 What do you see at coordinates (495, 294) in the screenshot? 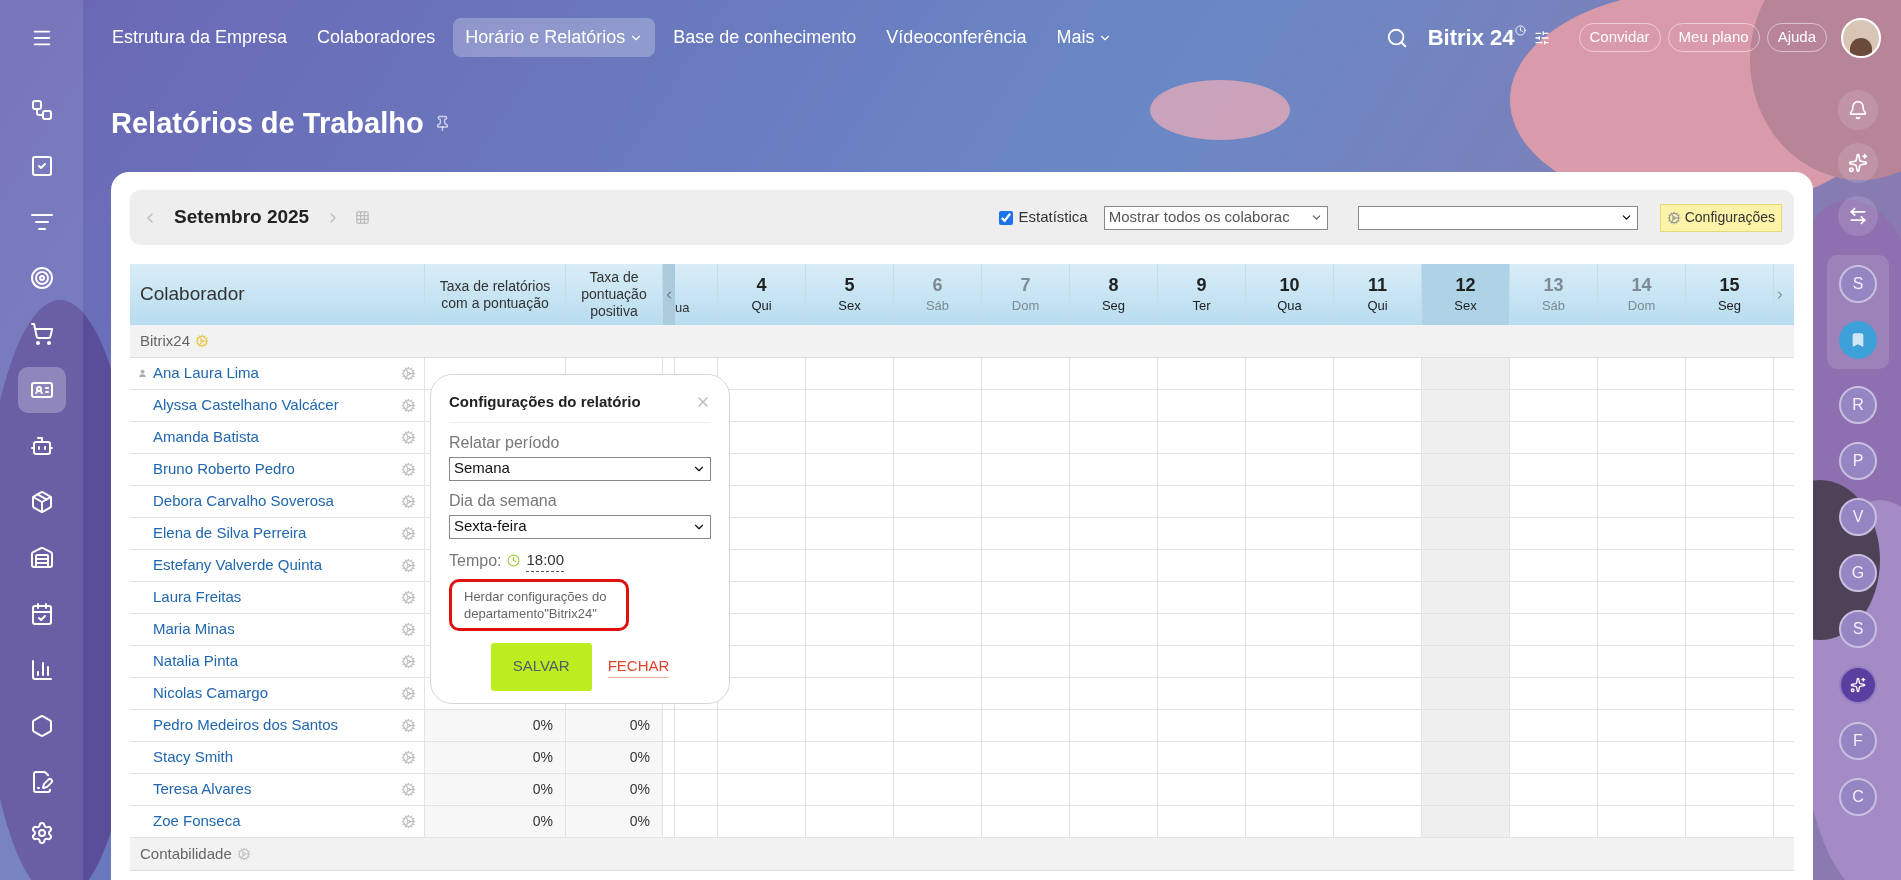
I see `column-header: Taxa de relatórios com a pontuação` at bounding box center [495, 294].